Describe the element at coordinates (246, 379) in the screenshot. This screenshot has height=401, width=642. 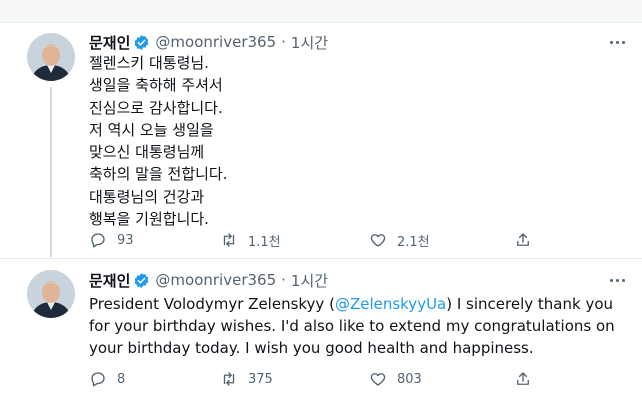
I see `retweet-button: 375` at that location.